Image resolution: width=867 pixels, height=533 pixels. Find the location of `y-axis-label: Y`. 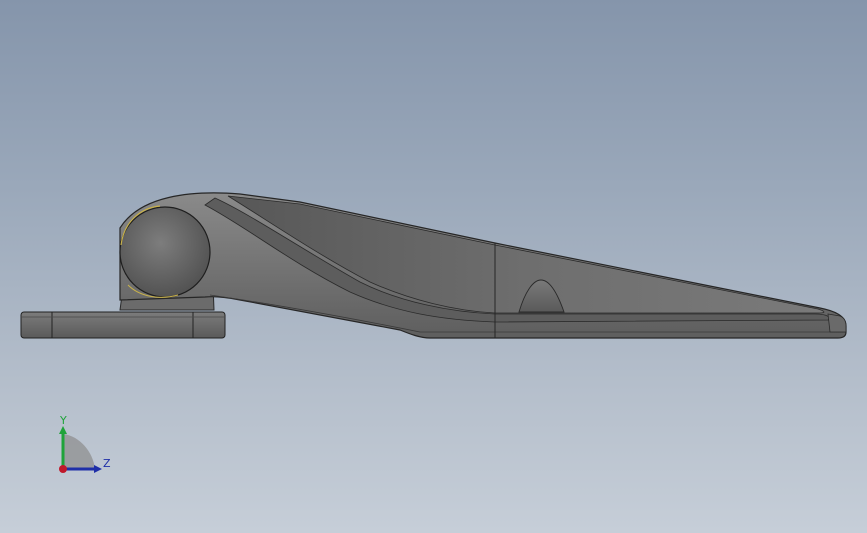

y-axis-label: Y is located at coordinates (63, 420).